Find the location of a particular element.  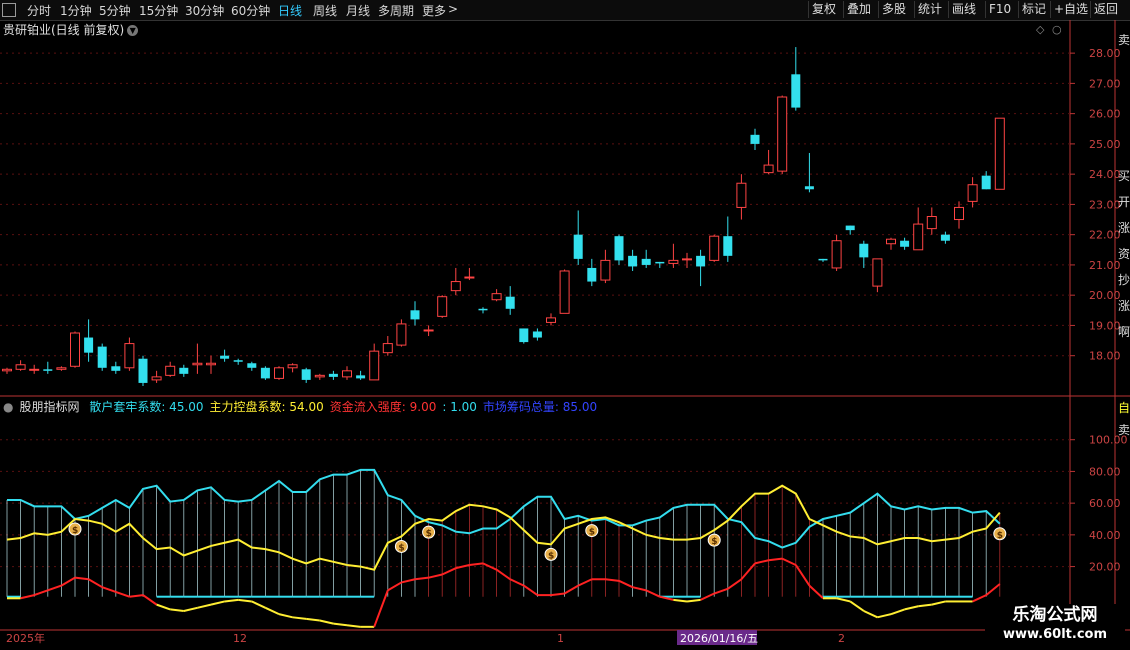

right-strip-text: 抄 is located at coordinates (1124, 280).